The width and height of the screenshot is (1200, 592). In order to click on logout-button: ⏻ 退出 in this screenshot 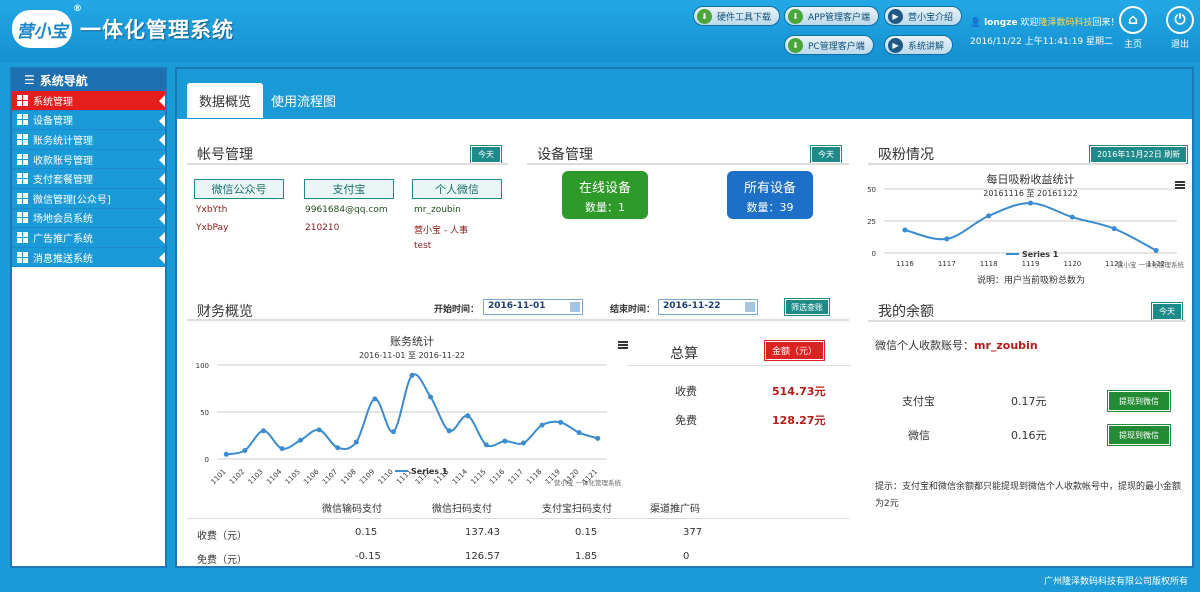, I will do `click(1180, 28)`.